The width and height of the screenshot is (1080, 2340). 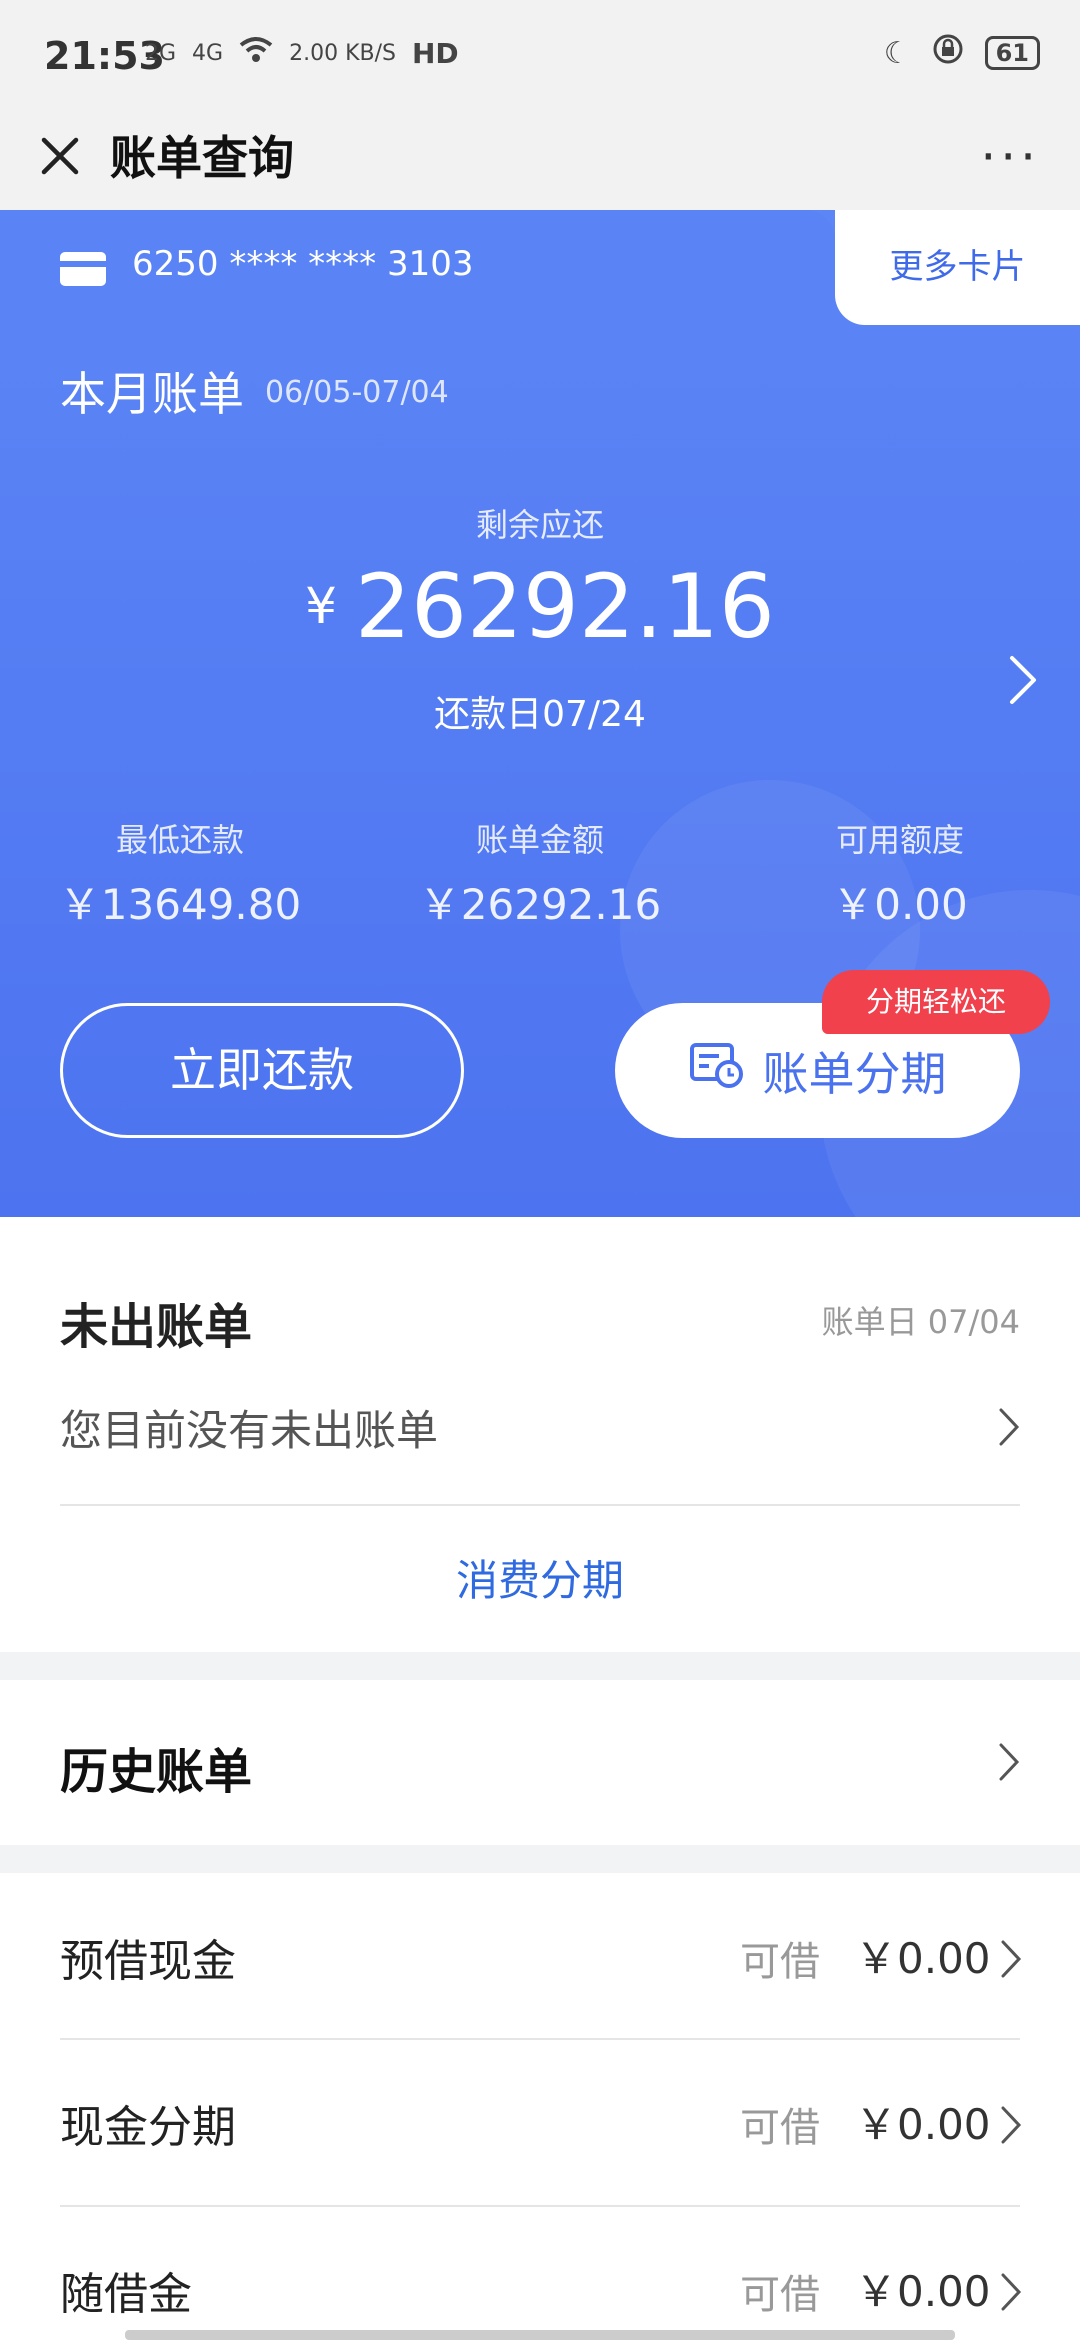 I want to click on home-indicator, so click(x=540, y=2335).